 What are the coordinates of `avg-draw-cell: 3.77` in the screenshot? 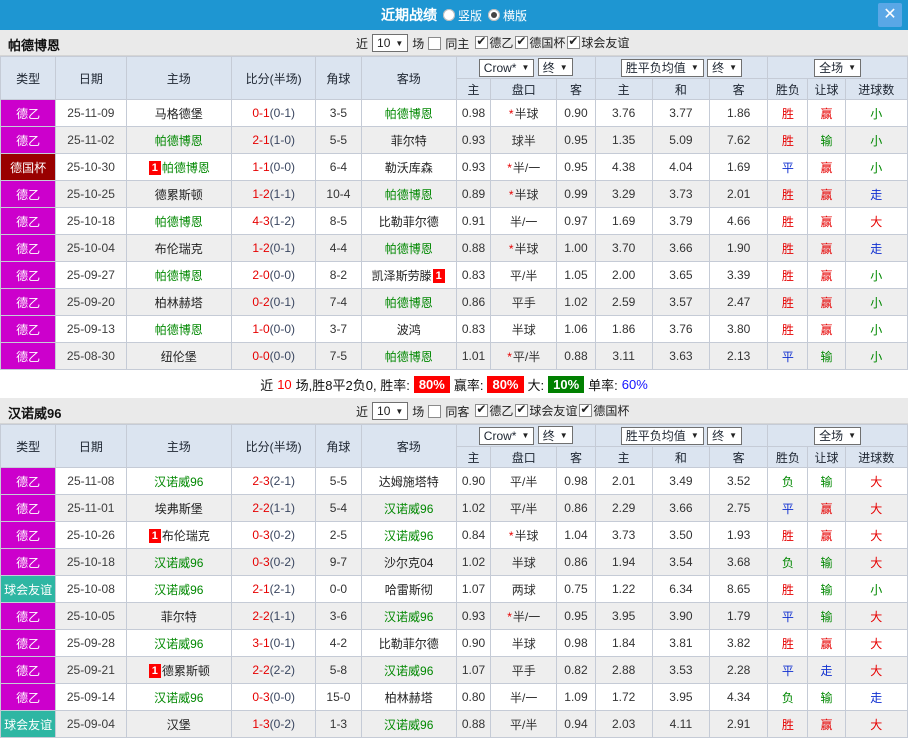 It's located at (681, 113).